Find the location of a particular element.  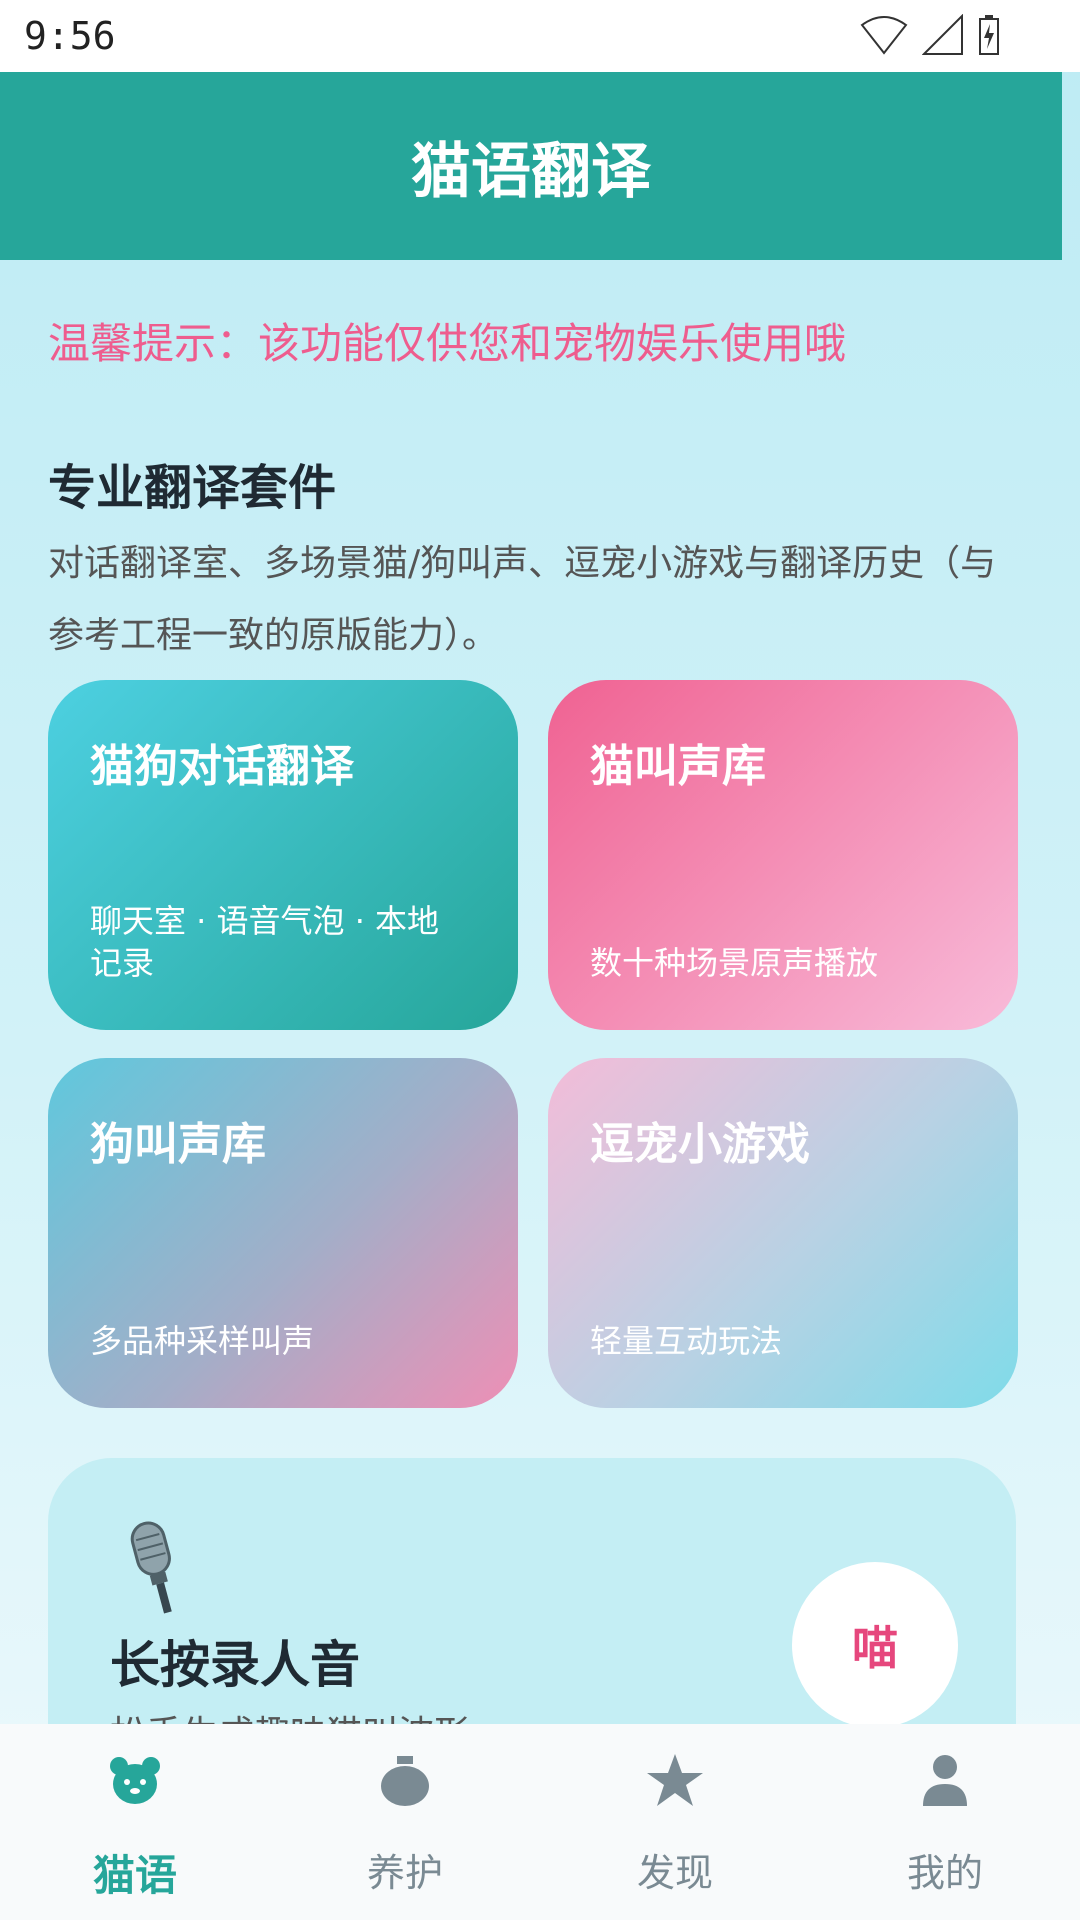

signal-icon is located at coordinates (942, 34).